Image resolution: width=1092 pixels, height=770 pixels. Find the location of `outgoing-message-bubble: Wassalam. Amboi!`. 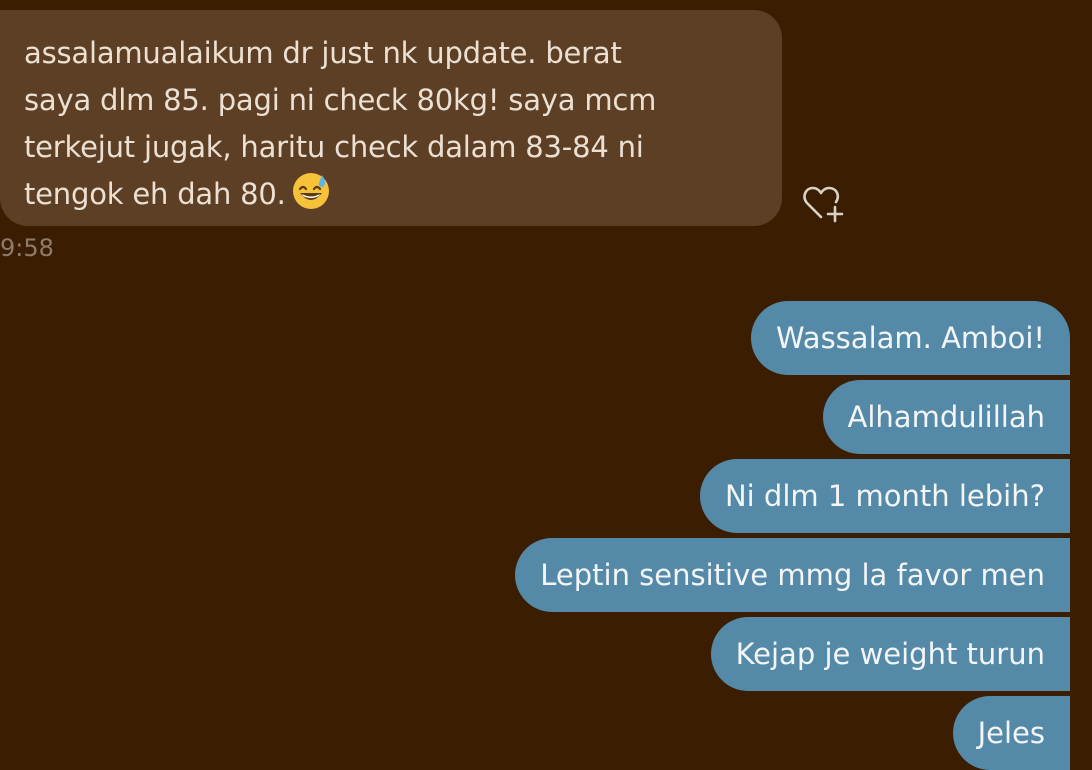

outgoing-message-bubble: Wassalam. Amboi! is located at coordinates (910, 338).